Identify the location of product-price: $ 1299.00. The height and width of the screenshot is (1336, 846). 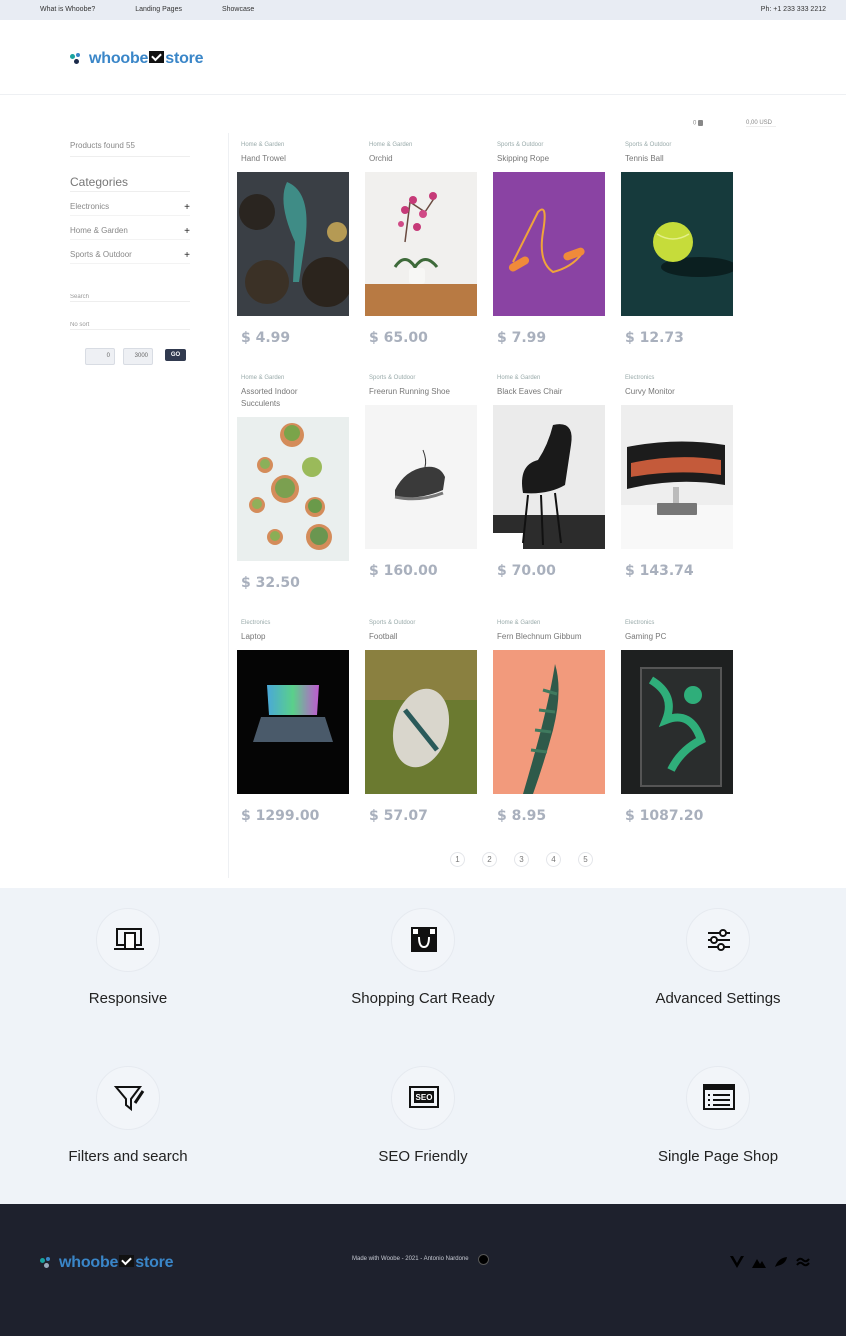
(280, 816).